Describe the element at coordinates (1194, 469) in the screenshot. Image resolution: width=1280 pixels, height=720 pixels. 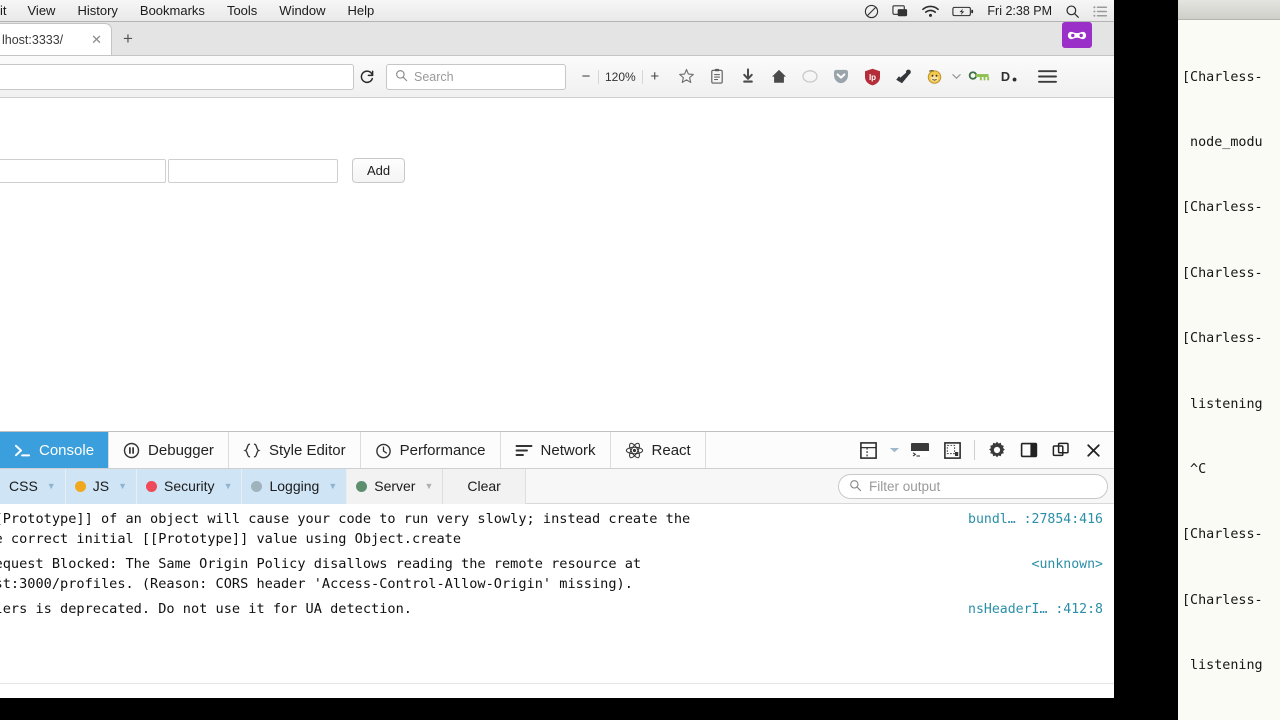
I see `terminal-line: ^C` at that location.